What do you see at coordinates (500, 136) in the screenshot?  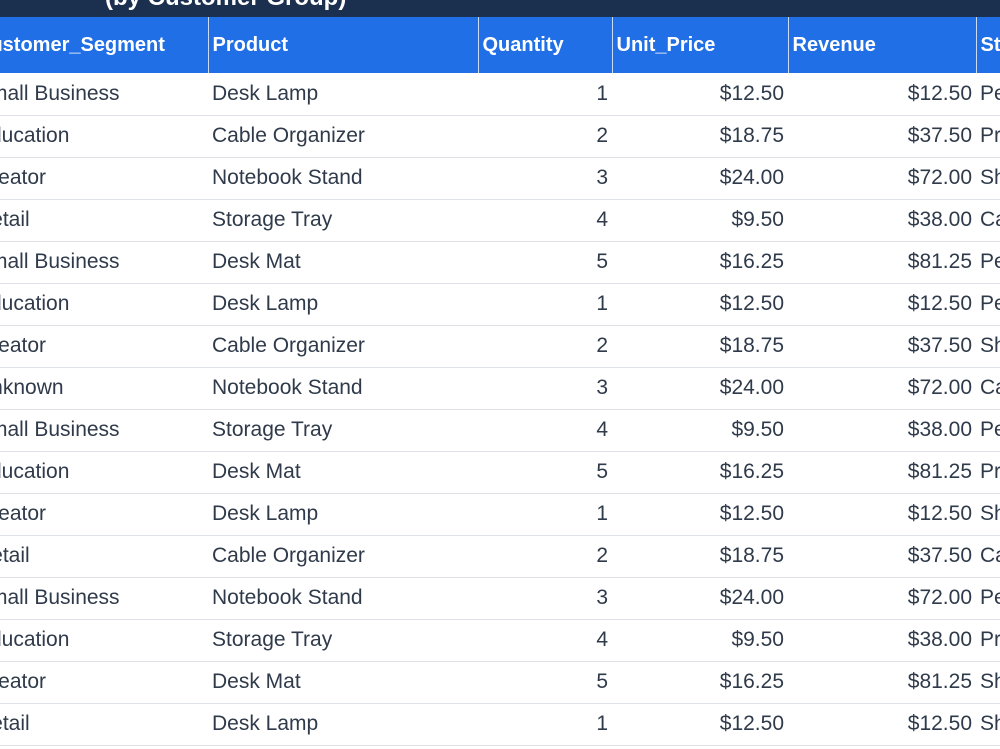 I see `table-row: EducationCable Organizer2$18.75$37.50Pr` at bounding box center [500, 136].